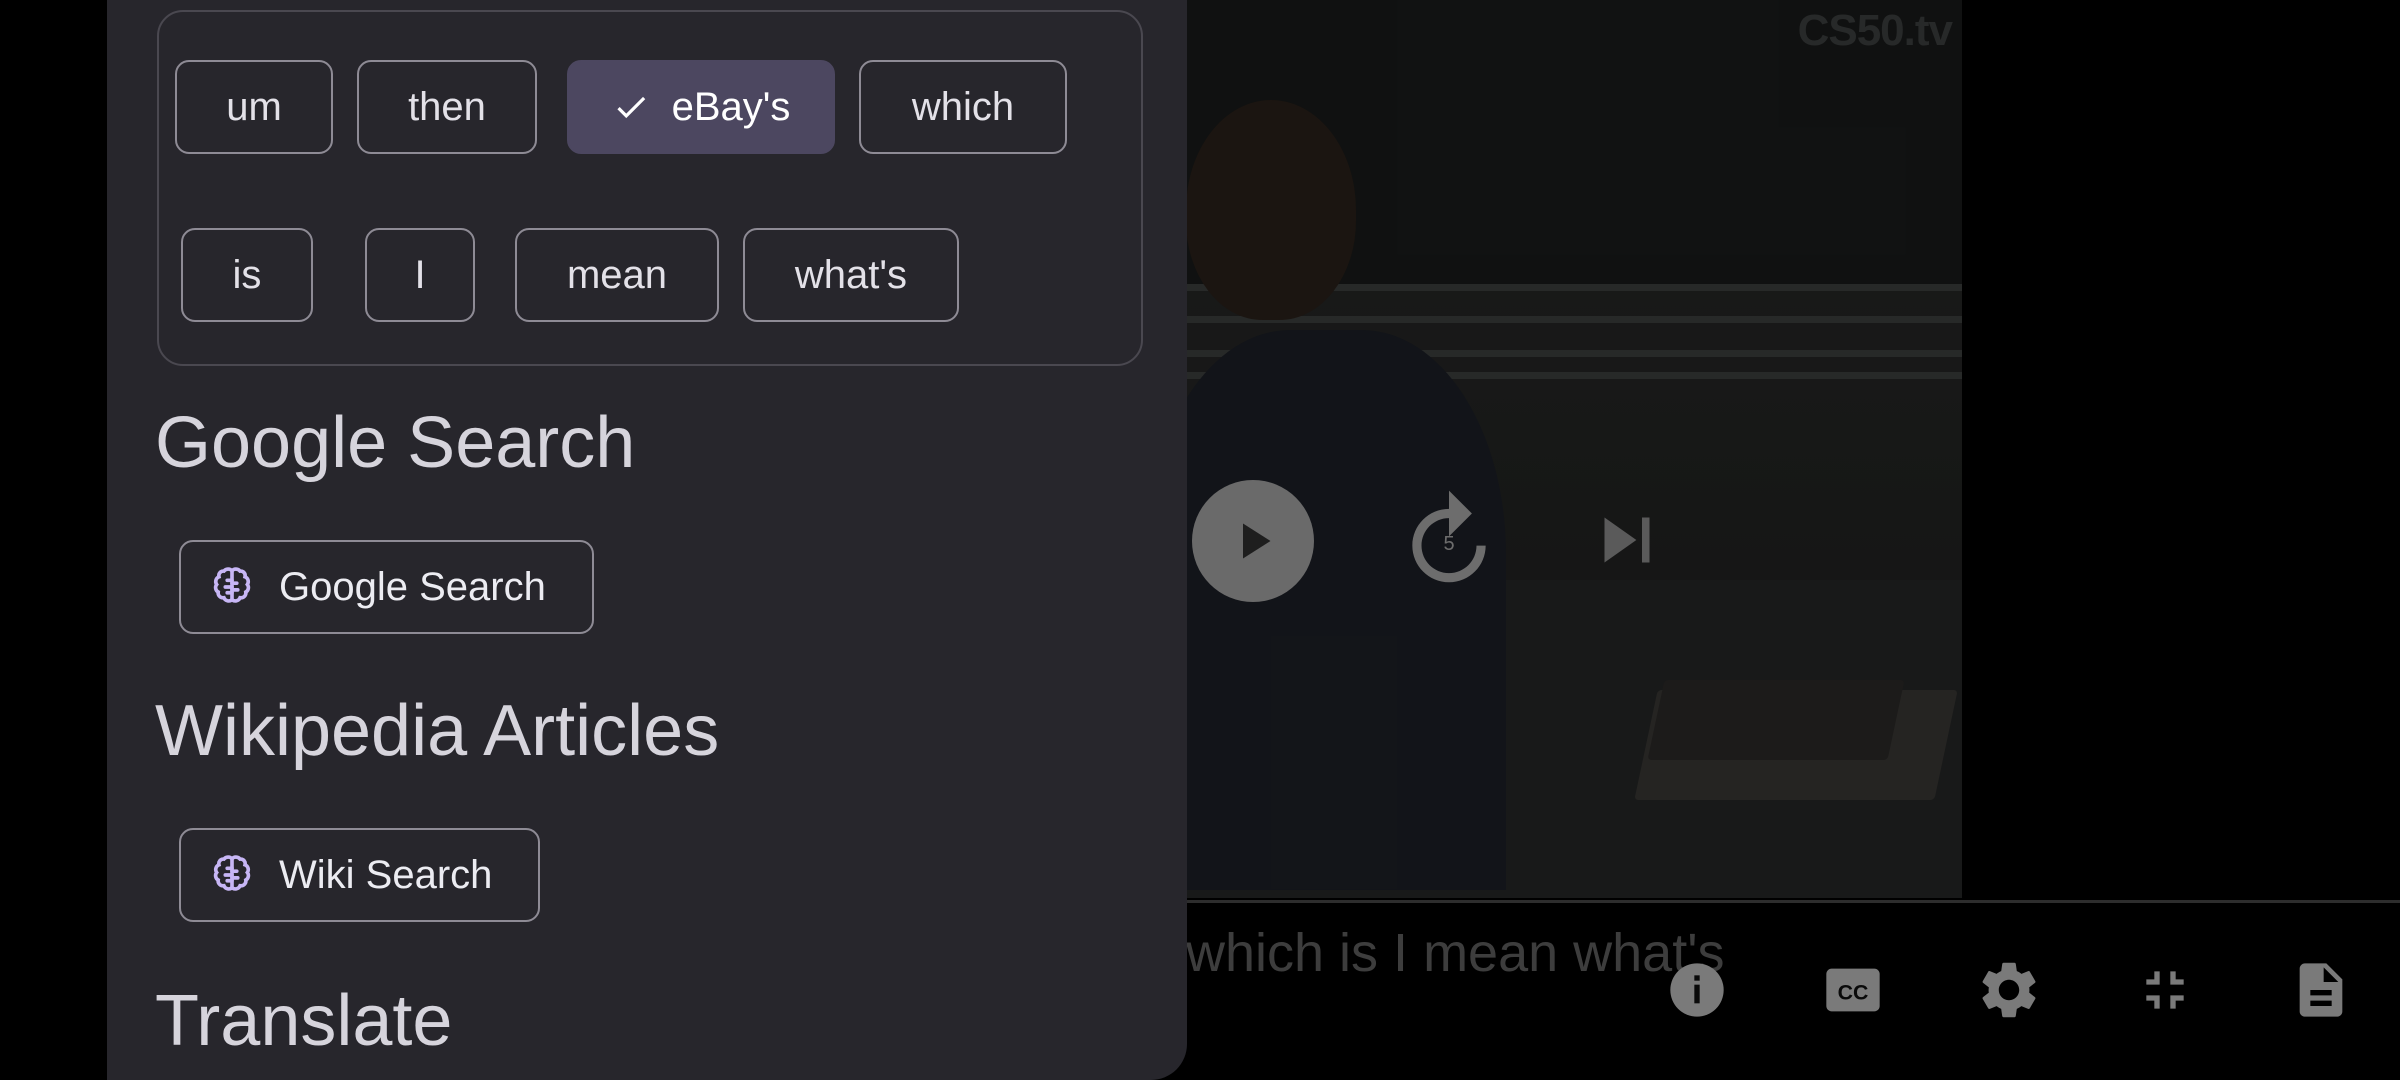 Image resolution: width=2400 pixels, height=1080 pixels. I want to click on chip-label: which, so click(963, 106).